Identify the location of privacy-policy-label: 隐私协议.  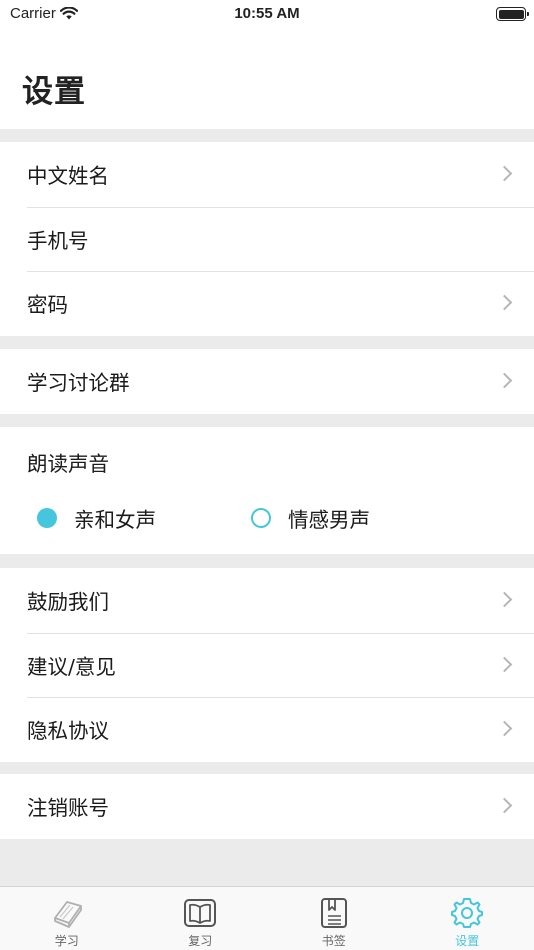
(68, 731).